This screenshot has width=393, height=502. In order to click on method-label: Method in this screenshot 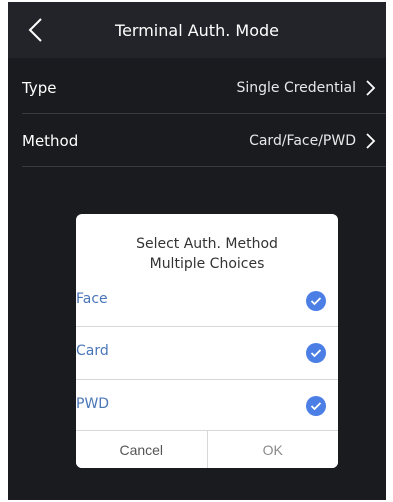, I will do `click(50, 141)`.